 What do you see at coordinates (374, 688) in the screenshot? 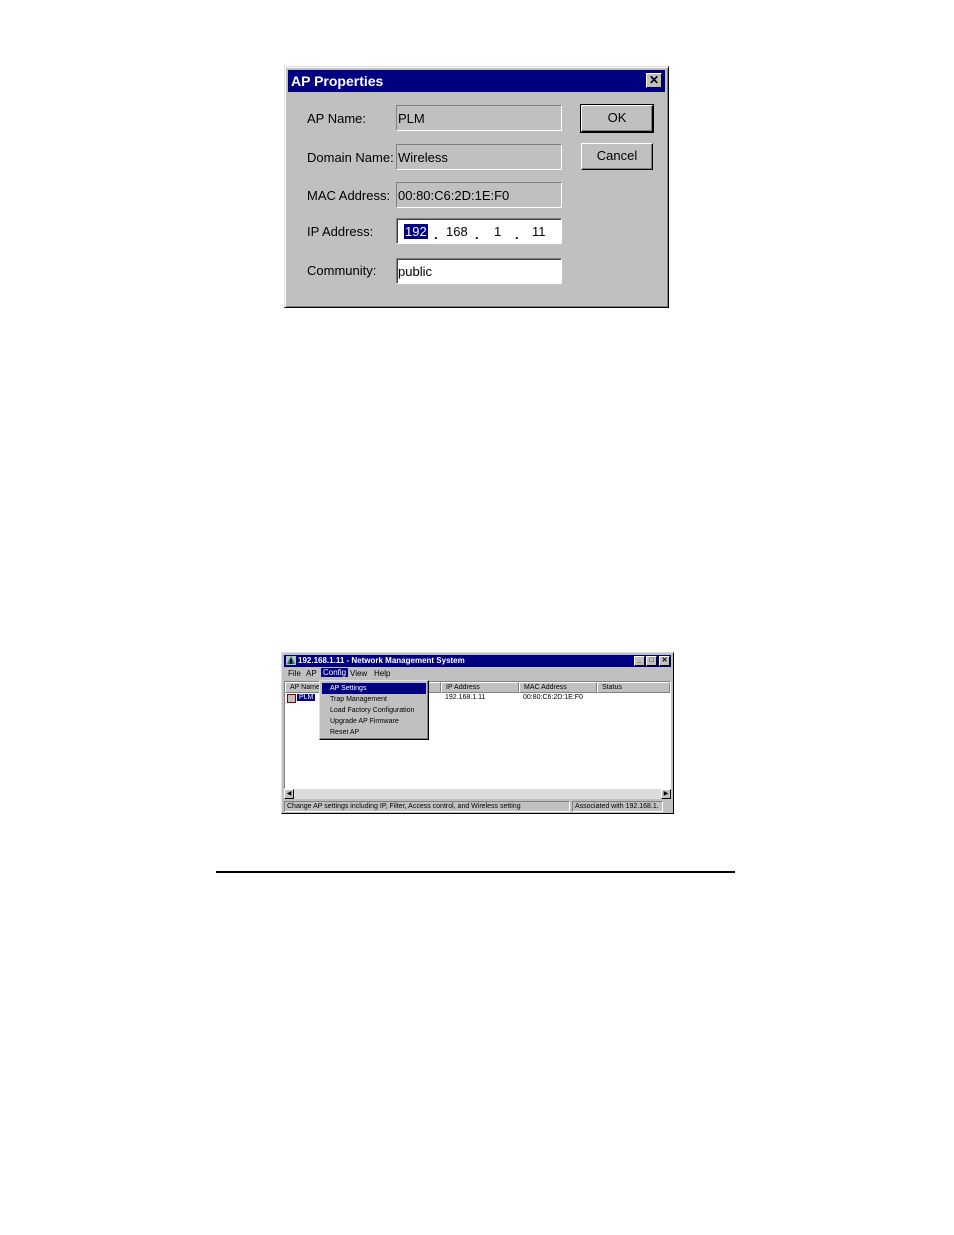
I see `menu-item-ap-settings: AP Settings` at bounding box center [374, 688].